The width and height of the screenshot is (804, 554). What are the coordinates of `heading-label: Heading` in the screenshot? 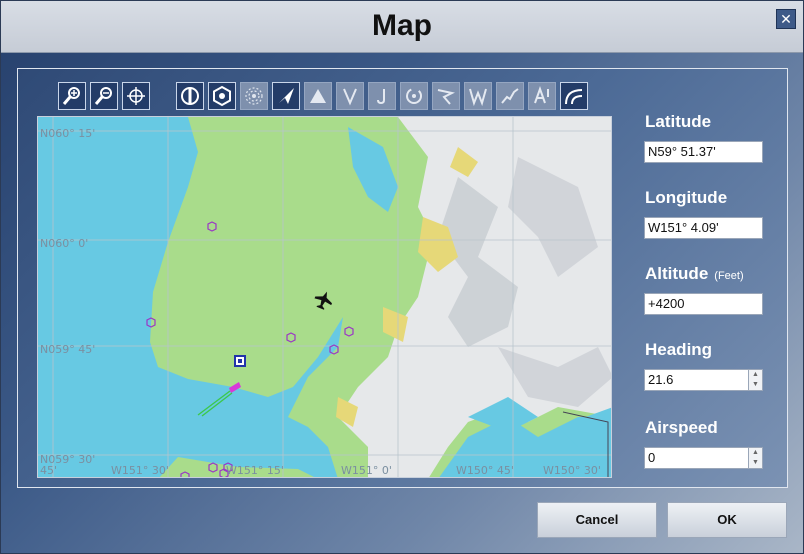 It's located at (679, 349).